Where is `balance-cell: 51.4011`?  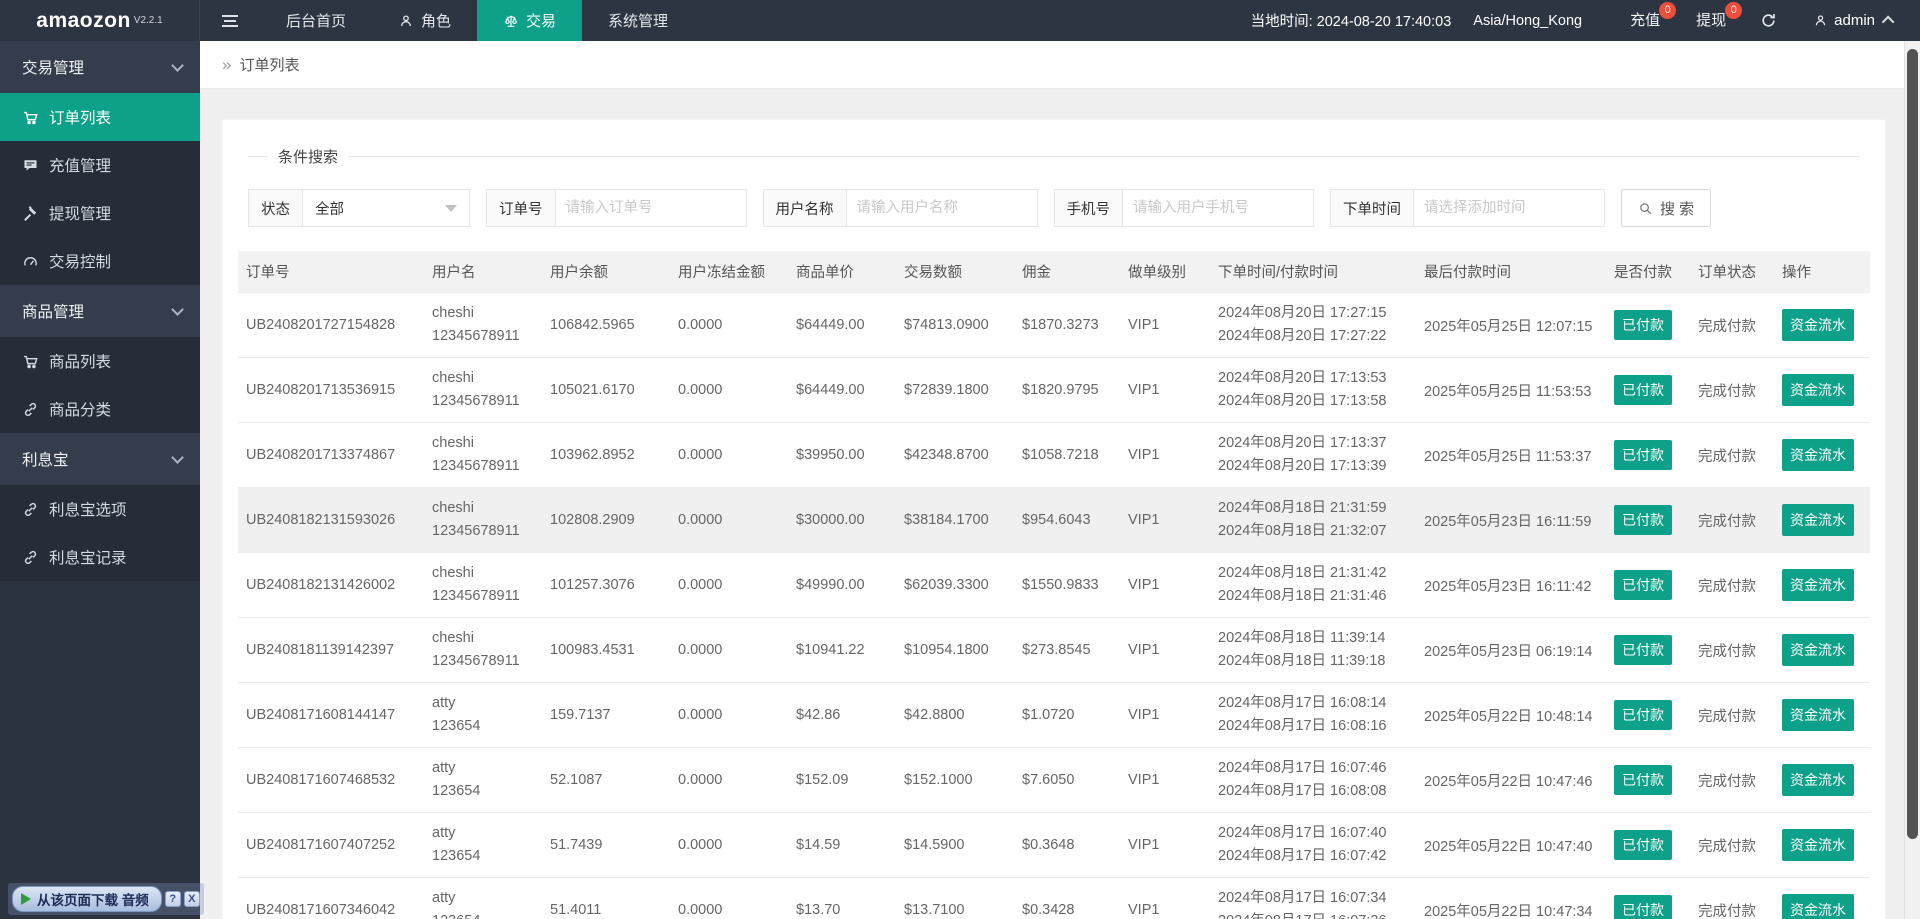 balance-cell: 51.4011 is located at coordinates (606, 898).